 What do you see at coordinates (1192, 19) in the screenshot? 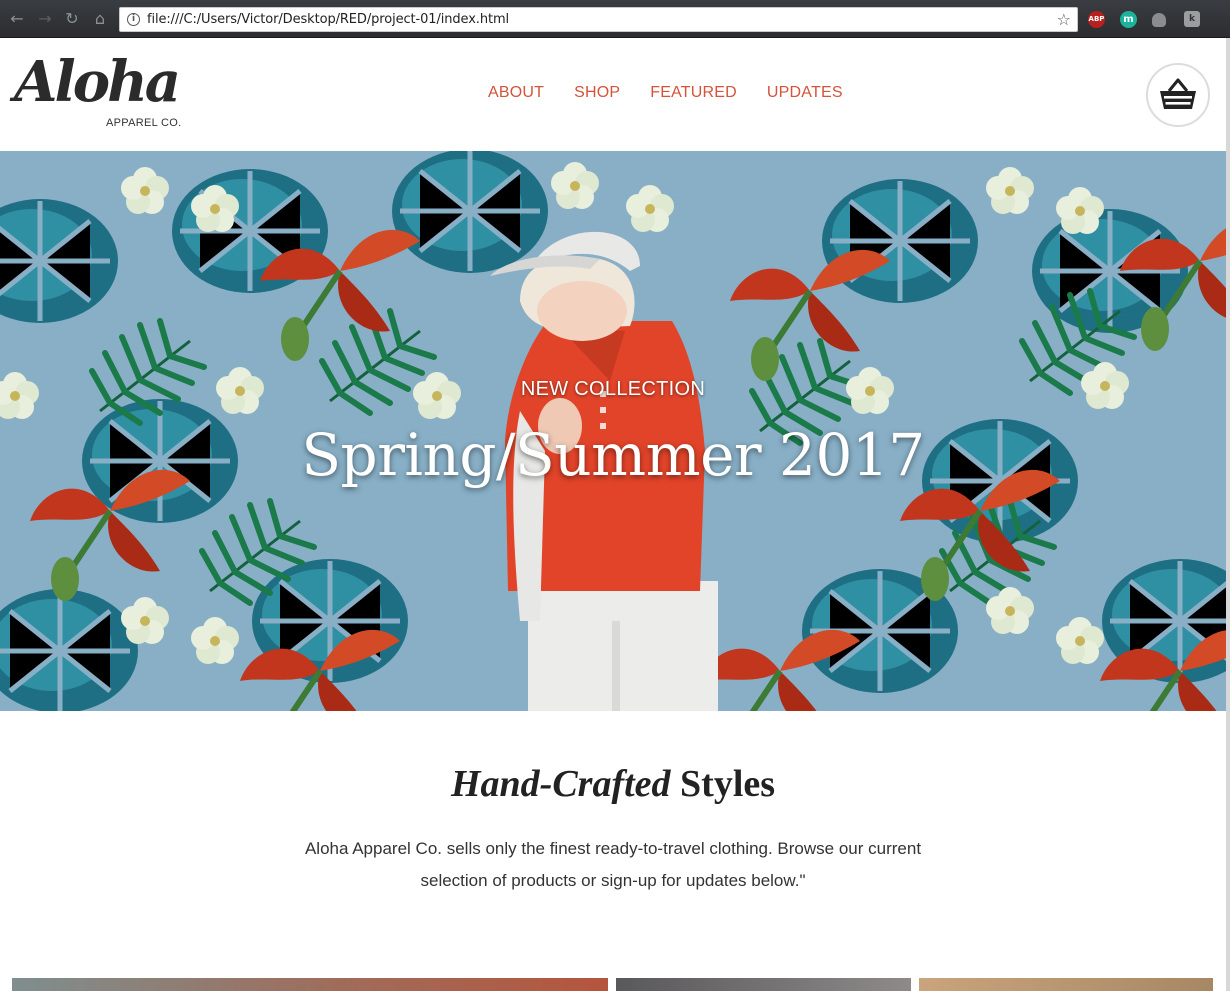
I see `k-extension-icon: k` at bounding box center [1192, 19].